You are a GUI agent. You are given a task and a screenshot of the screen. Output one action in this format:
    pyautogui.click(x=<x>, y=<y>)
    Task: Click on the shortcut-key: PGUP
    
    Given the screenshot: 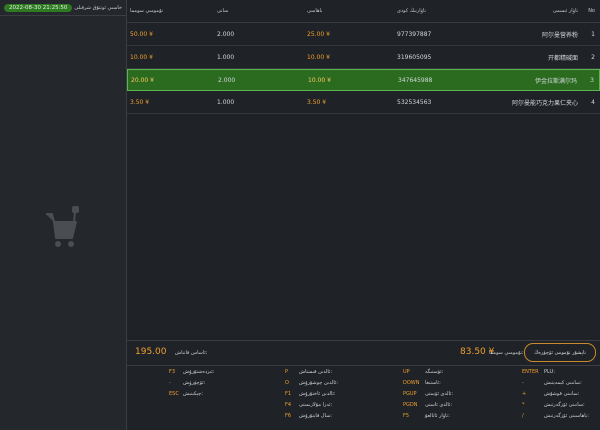 What is the action you would take?
    pyautogui.click(x=410, y=394)
    